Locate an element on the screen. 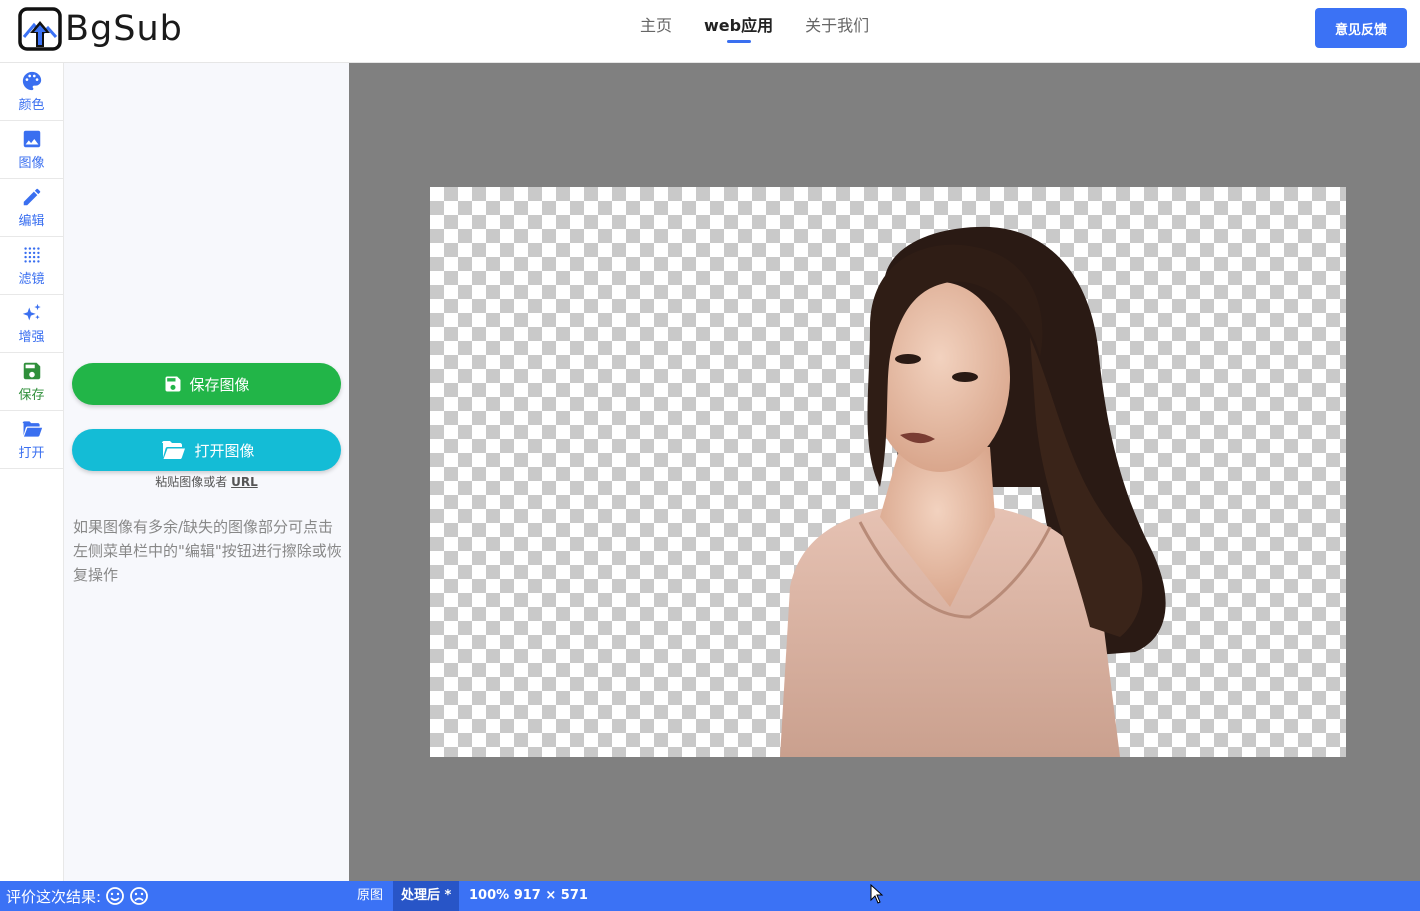 The height and width of the screenshot is (911, 1420). sidebar-item-label: 颜色 is located at coordinates (31, 105).